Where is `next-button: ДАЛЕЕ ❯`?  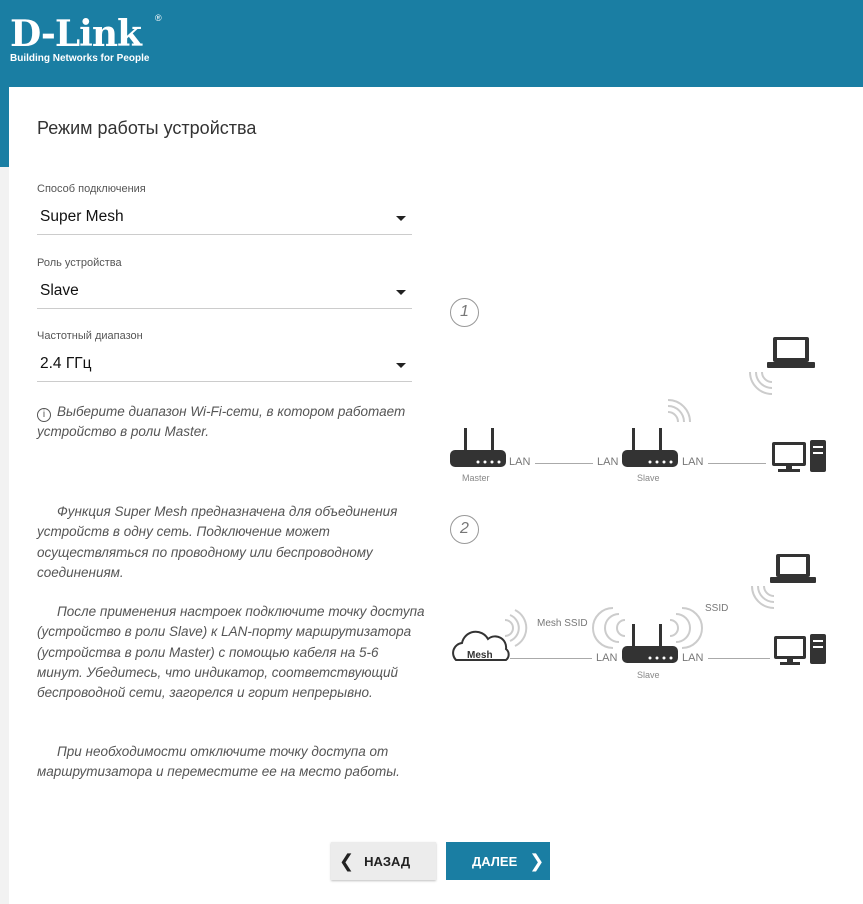
next-button: ДАЛЕЕ ❯ is located at coordinates (498, 861).